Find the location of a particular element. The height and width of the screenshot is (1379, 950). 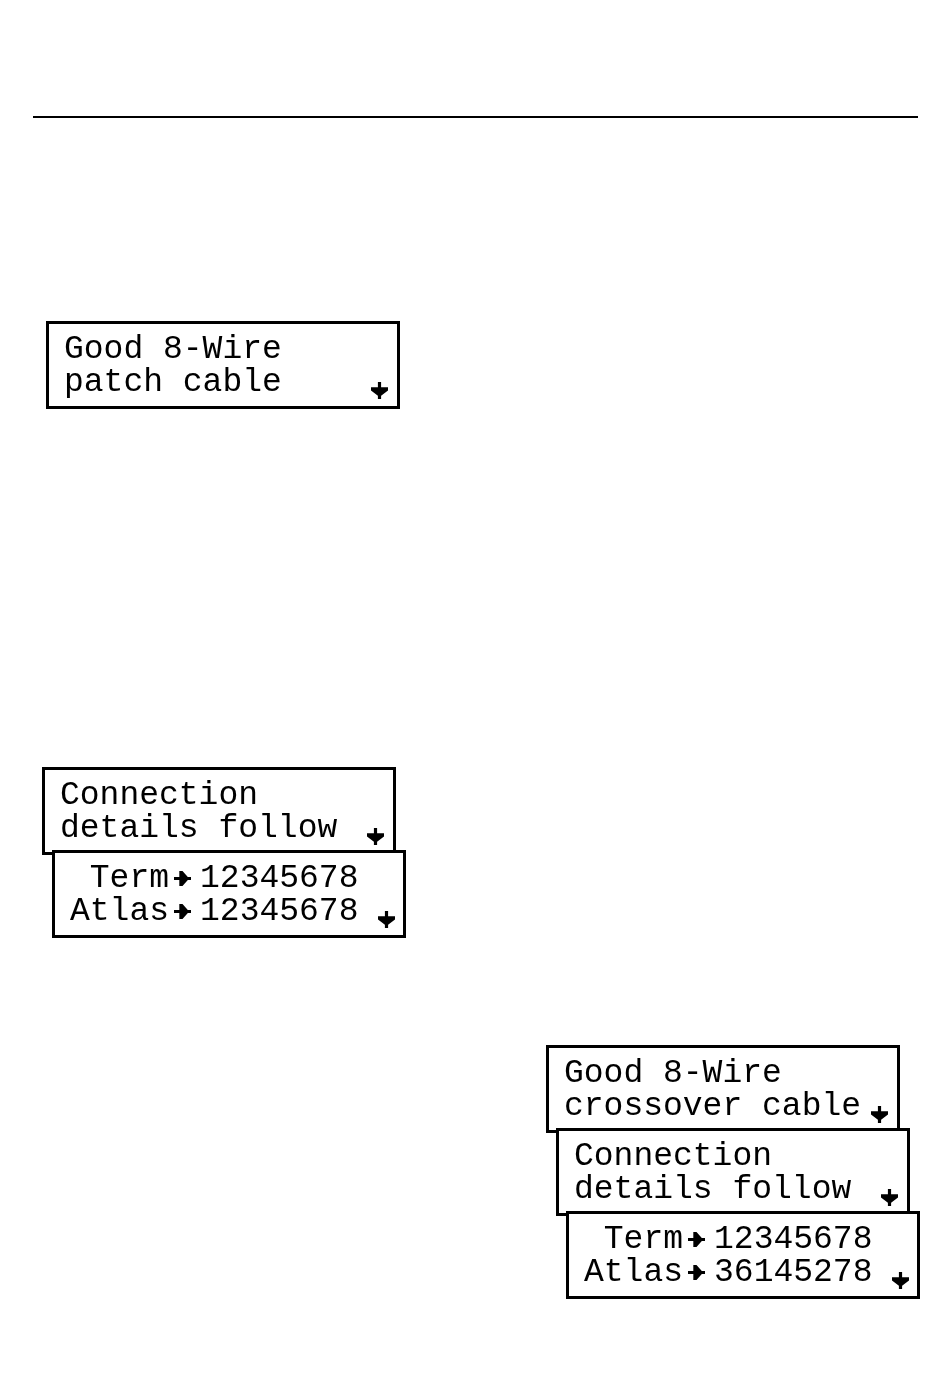

pin-order-value: 36145278 is located at coordinates (793, 1272).